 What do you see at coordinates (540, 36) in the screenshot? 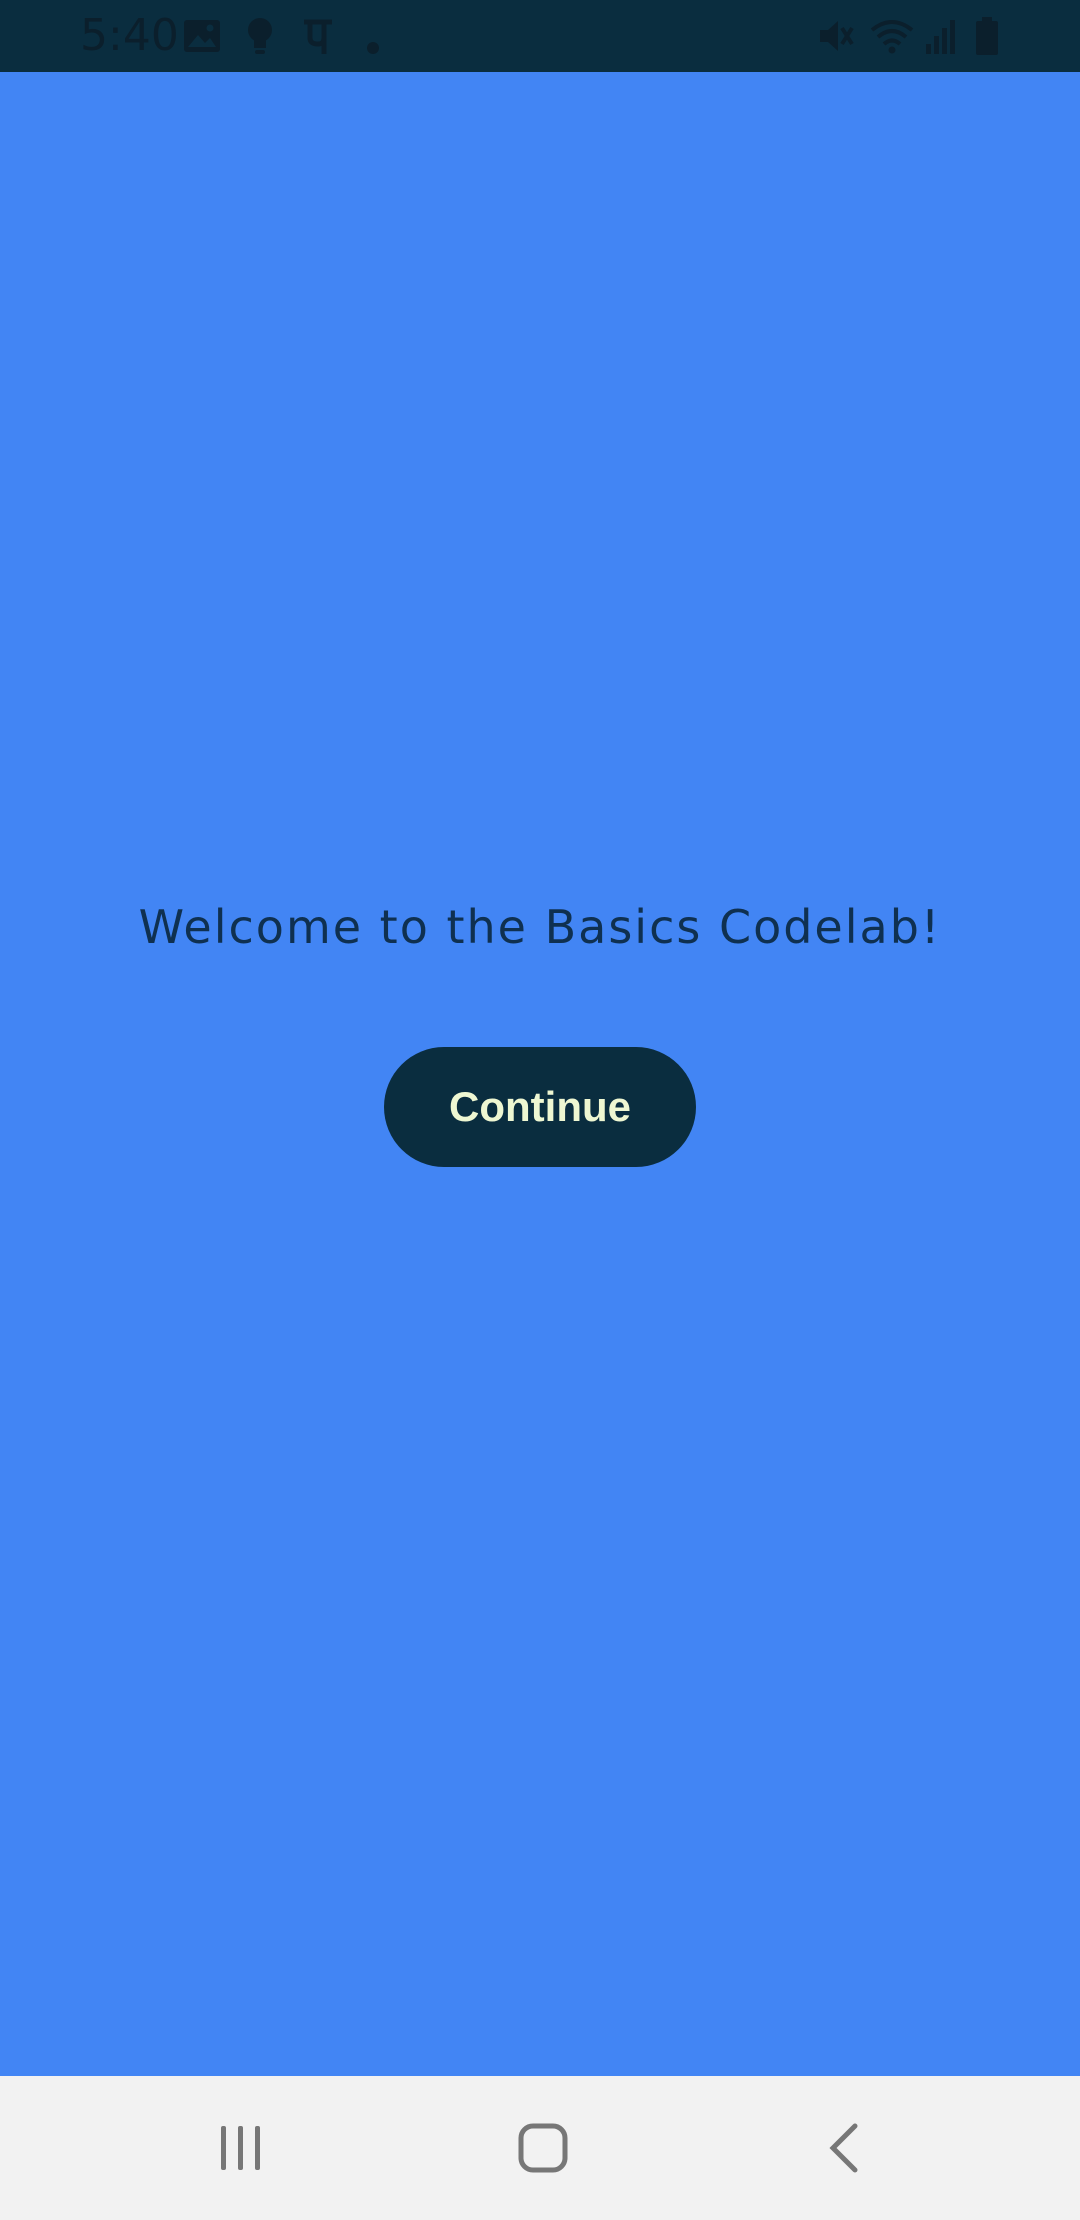
I see `status-bar: 5:40` at bounding box center [540, 36].